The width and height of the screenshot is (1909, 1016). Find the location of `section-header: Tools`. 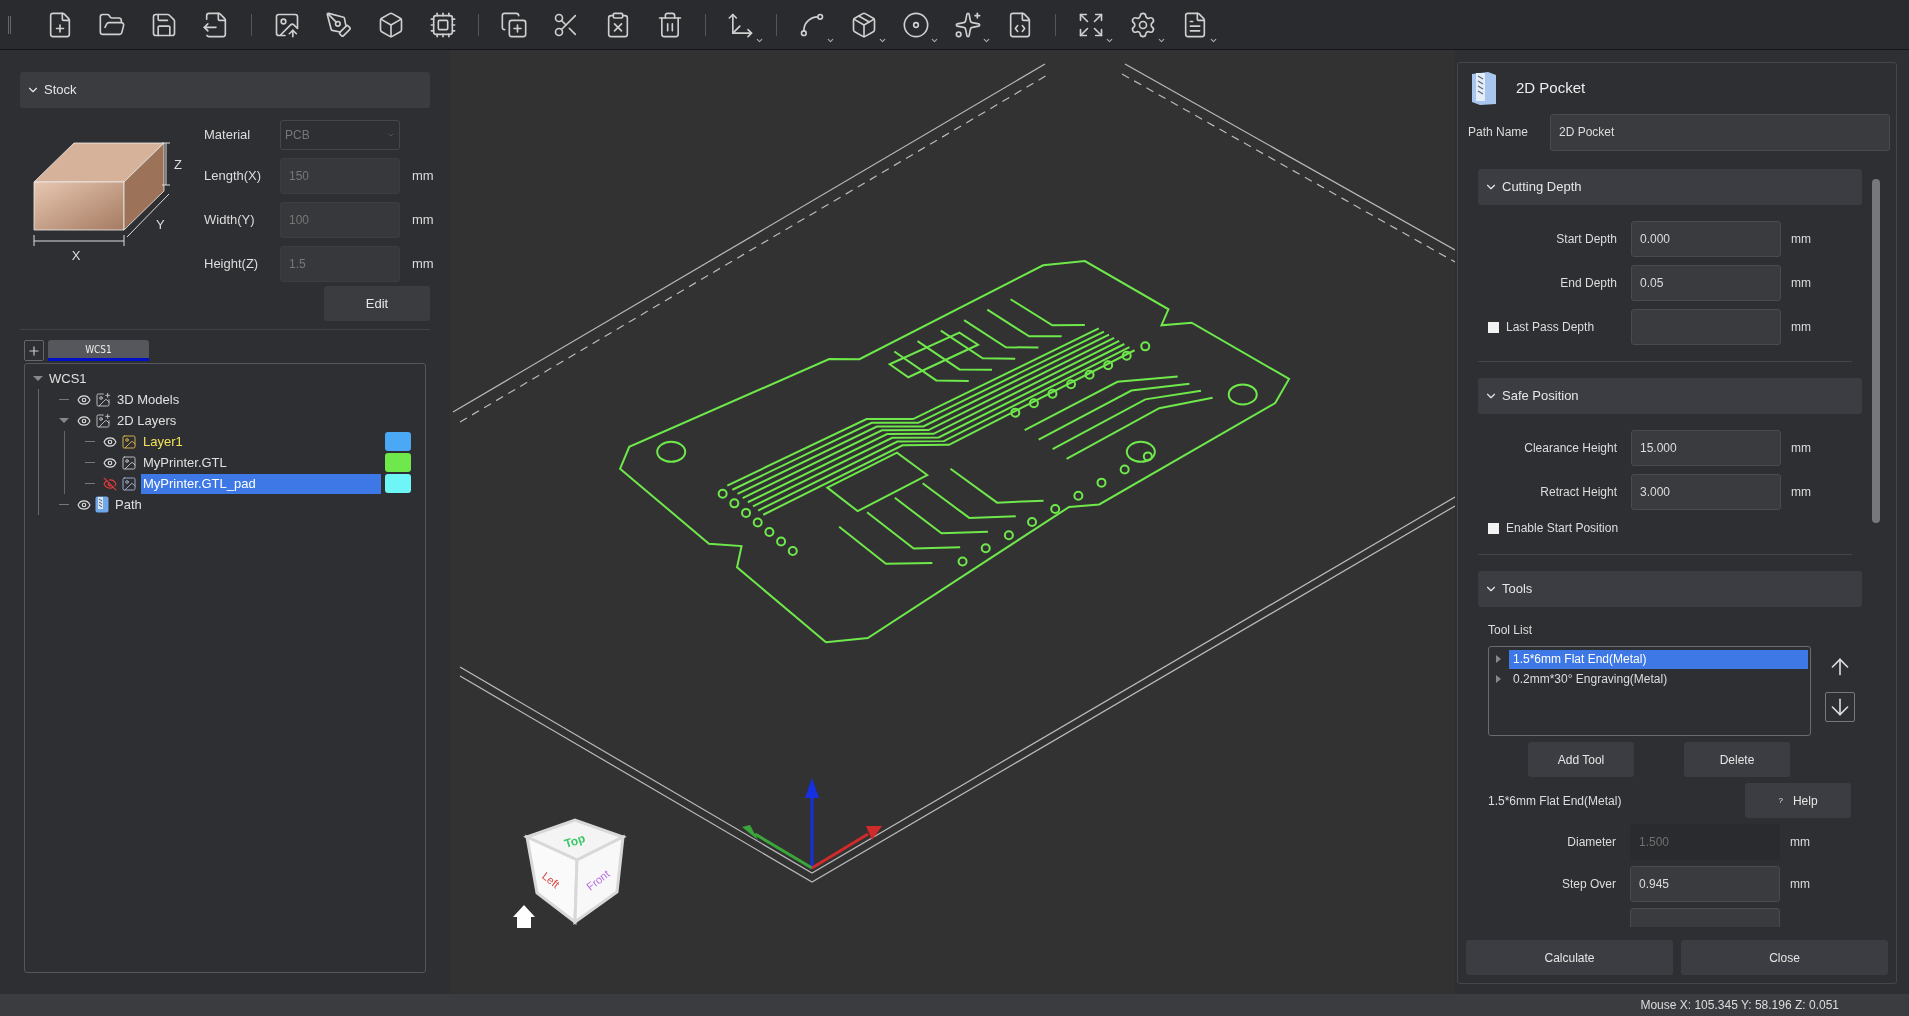

section-header: Tools is located at coordinates (1670, 589).